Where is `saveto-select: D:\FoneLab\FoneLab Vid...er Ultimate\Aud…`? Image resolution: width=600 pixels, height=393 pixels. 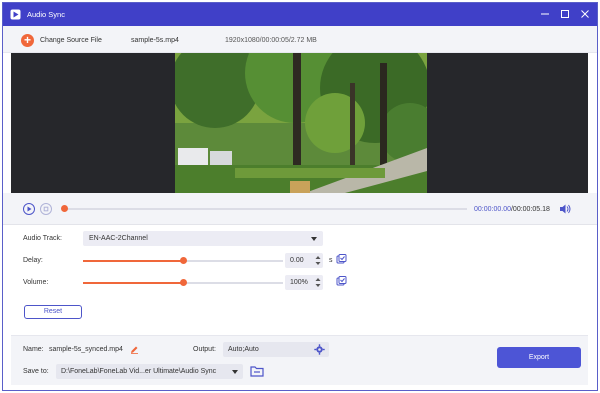
saveto-select: D:\FoneLab\FoneLab Vid...er Ultimate\Aud… is located at coordinates (149, 371).